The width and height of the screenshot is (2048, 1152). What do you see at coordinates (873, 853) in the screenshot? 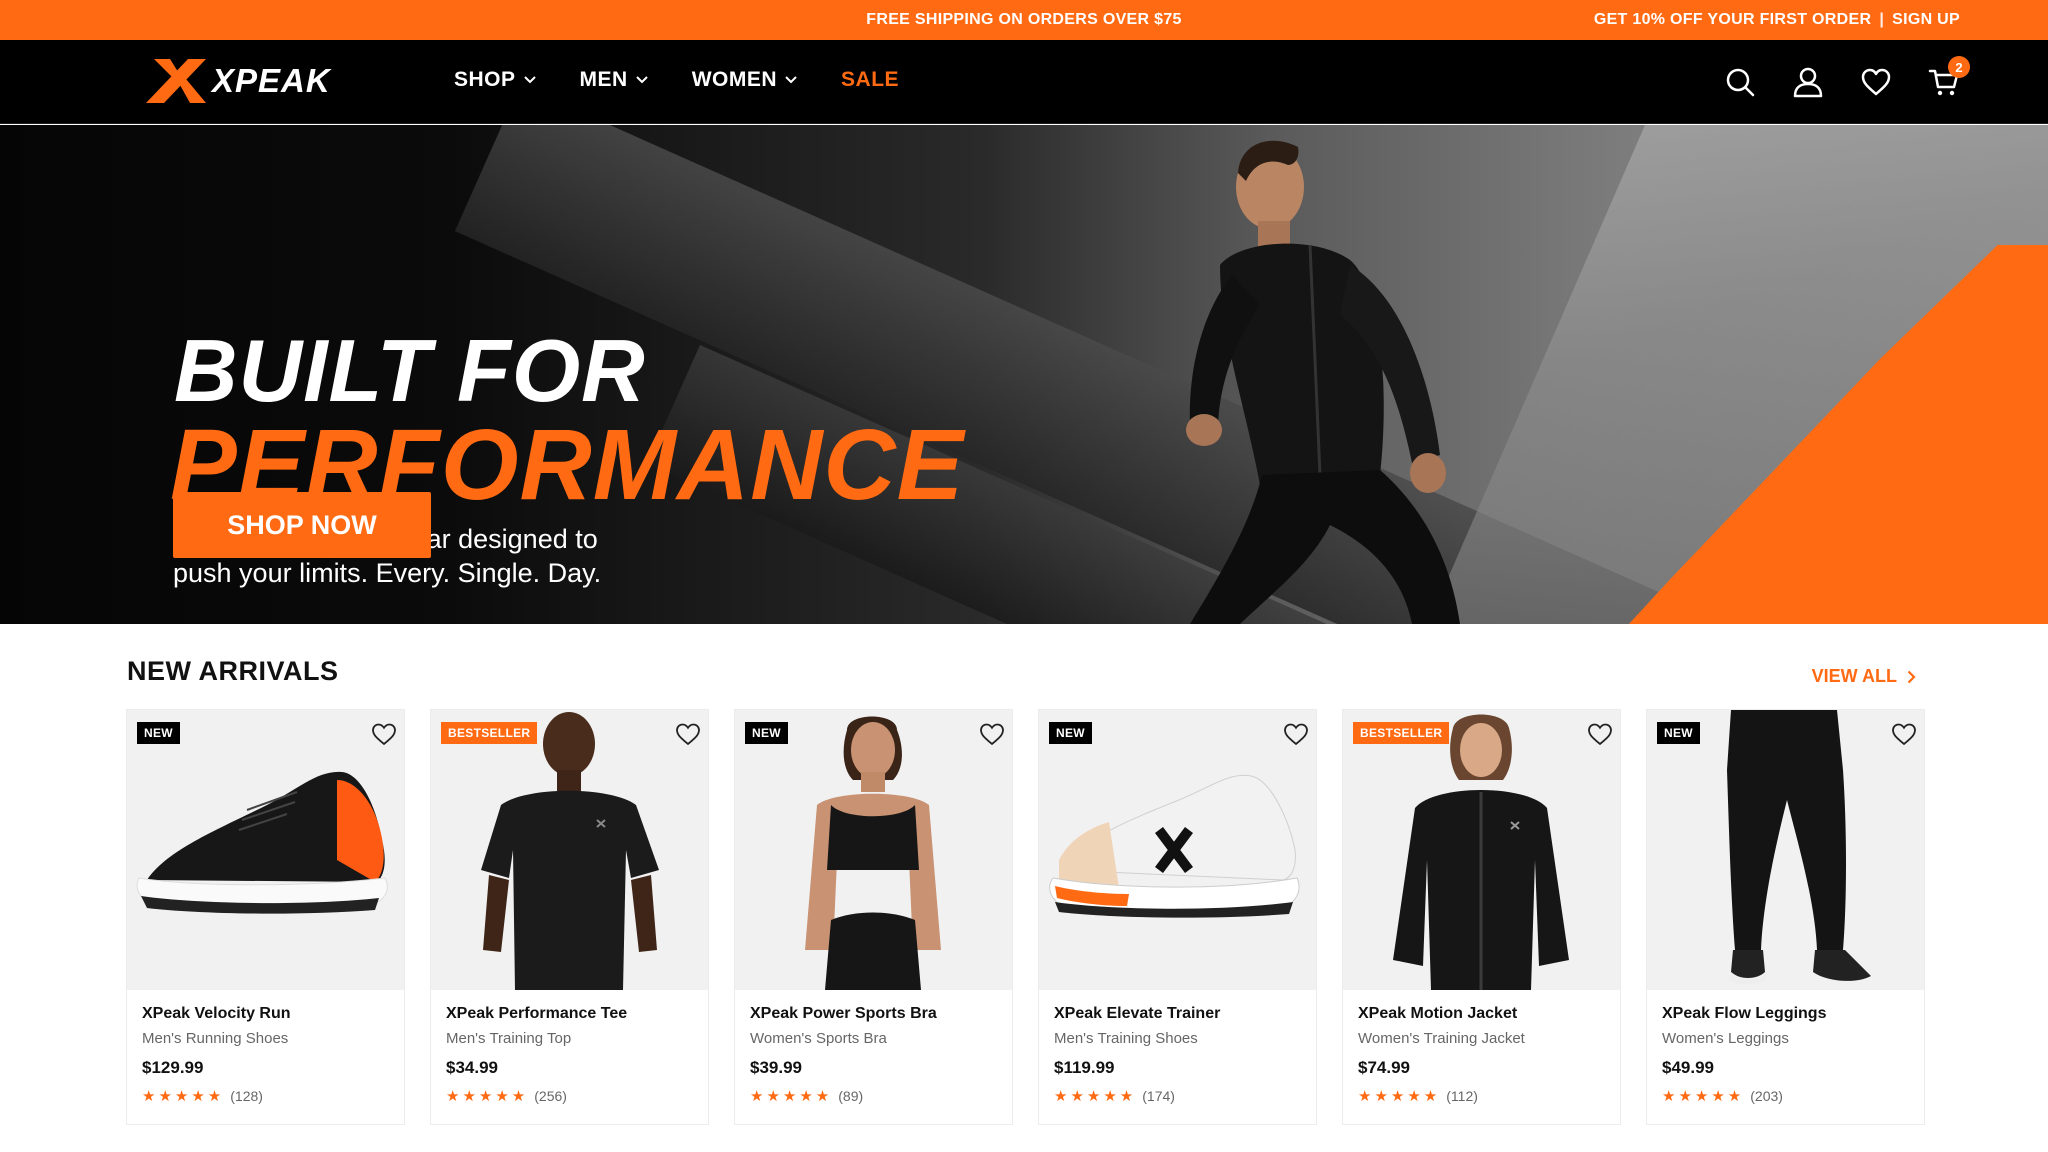
I see `sports-bra-image` at bounding box center [873, 853].